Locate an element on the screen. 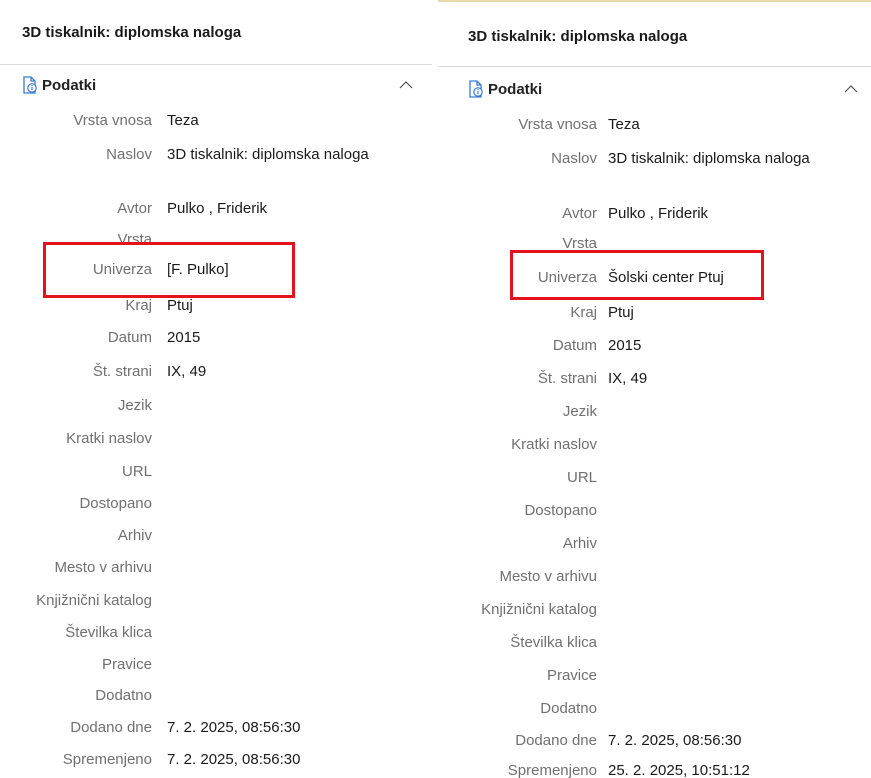  field-row: Datum 2015 is located at coordinates (654, 346).